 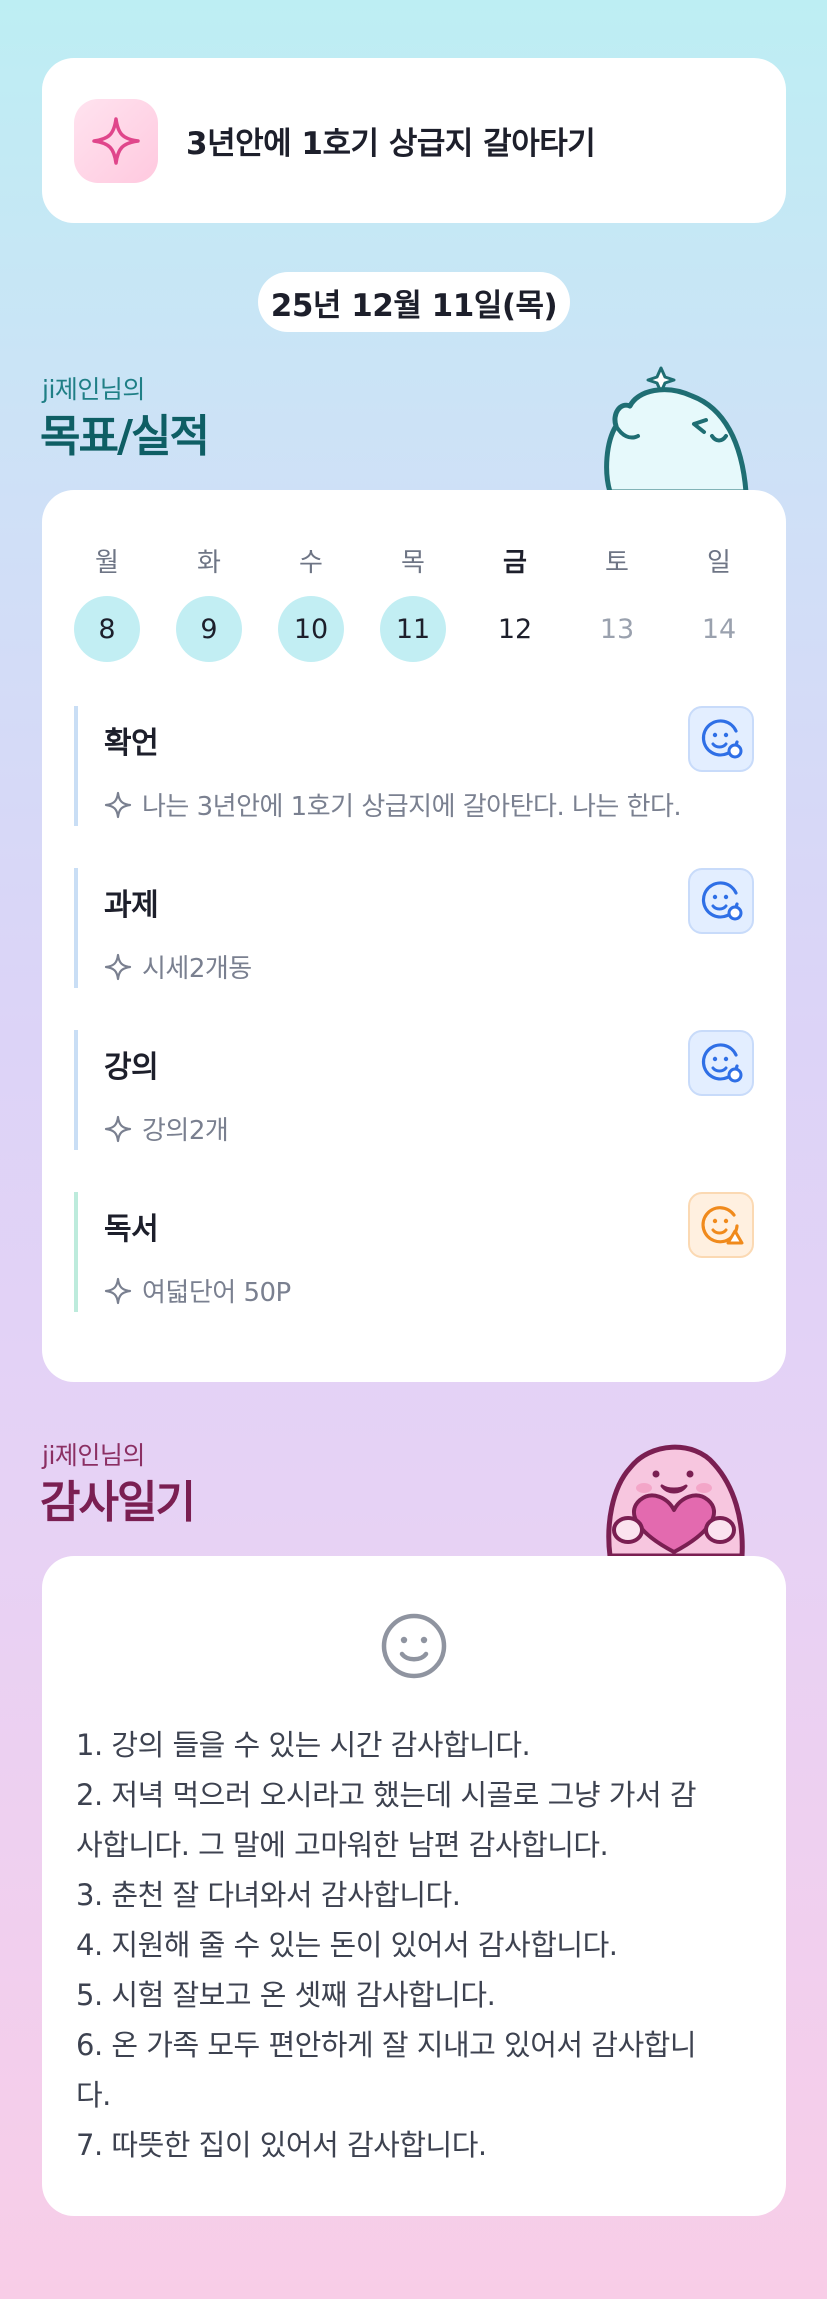 I want to click on goals-section-title: 목표/실적, so click(x=125, y=436).